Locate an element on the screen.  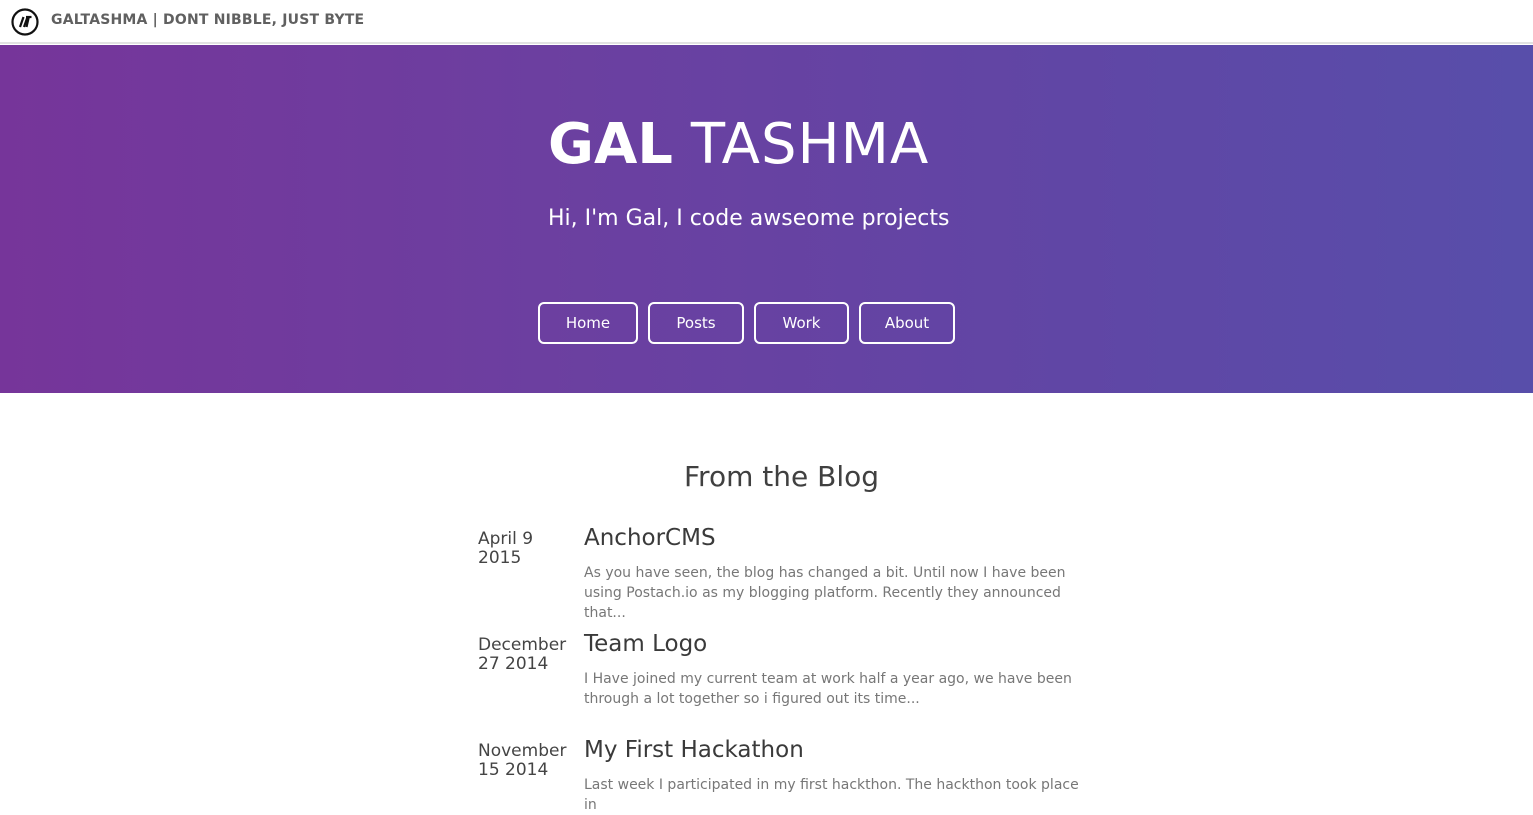
top-bar: GALTASHMA | DONT NIBBLE, JUST BYTE is located at coordinates (766, 22).